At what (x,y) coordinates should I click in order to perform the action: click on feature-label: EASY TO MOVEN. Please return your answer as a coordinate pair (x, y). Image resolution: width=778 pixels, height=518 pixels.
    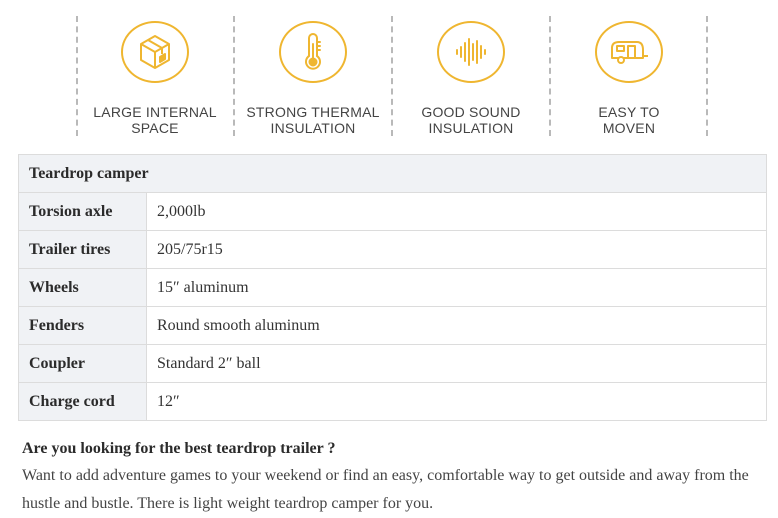
    Looking at the image, I should click on (629, 120).